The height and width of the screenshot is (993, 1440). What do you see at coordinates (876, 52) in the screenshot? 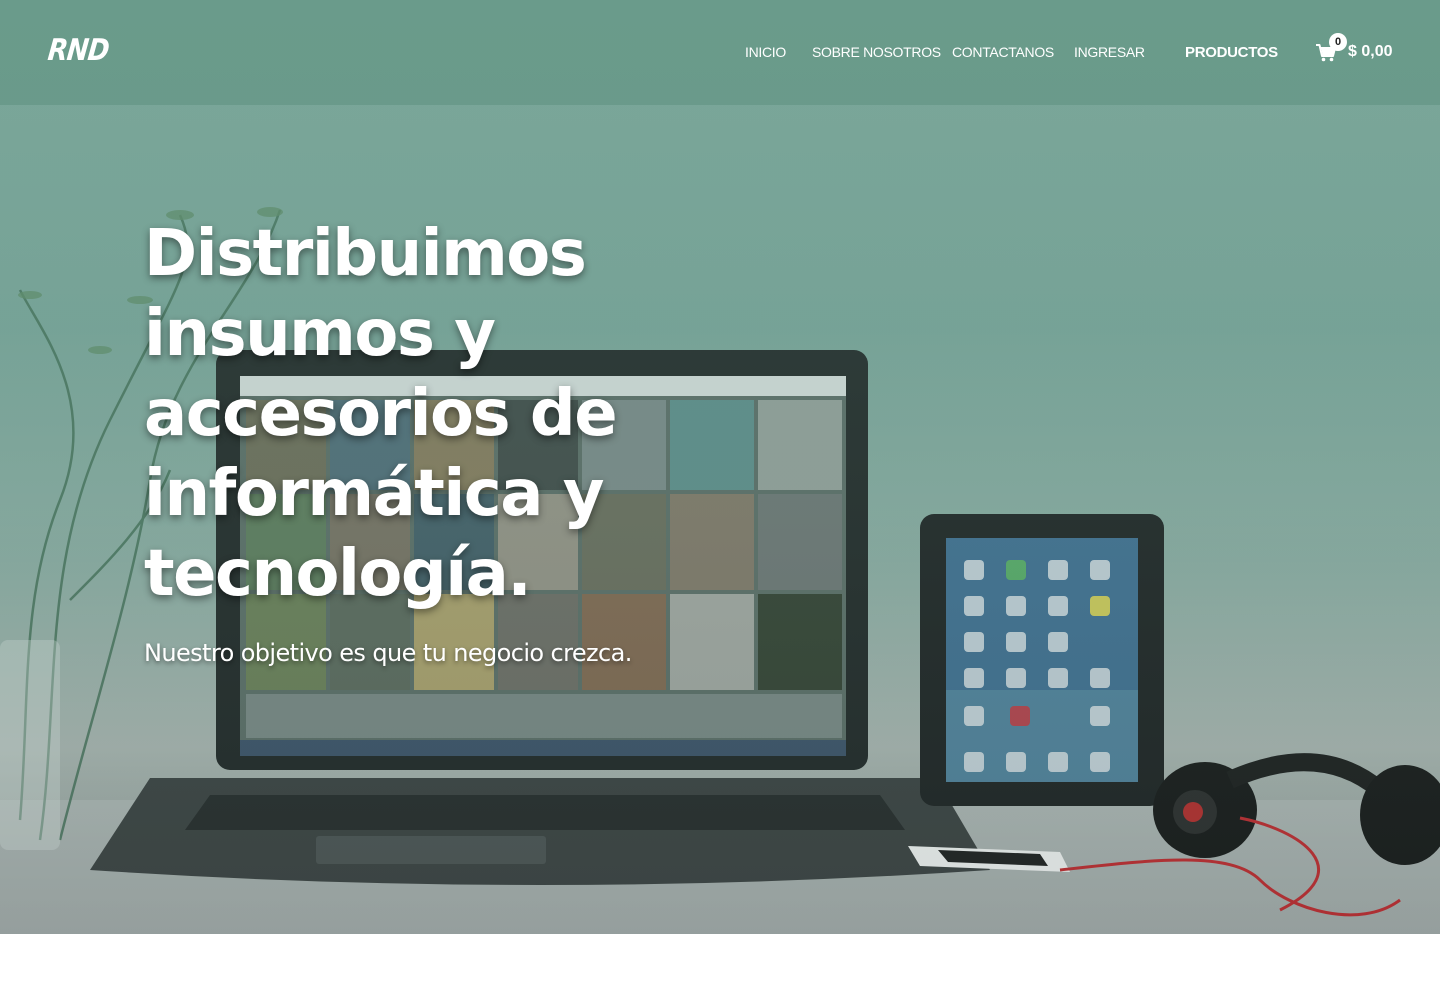
I see `nav-link-sobre-nosotros: SOBRE NOSOTROS` at bounding box center [876, 52].